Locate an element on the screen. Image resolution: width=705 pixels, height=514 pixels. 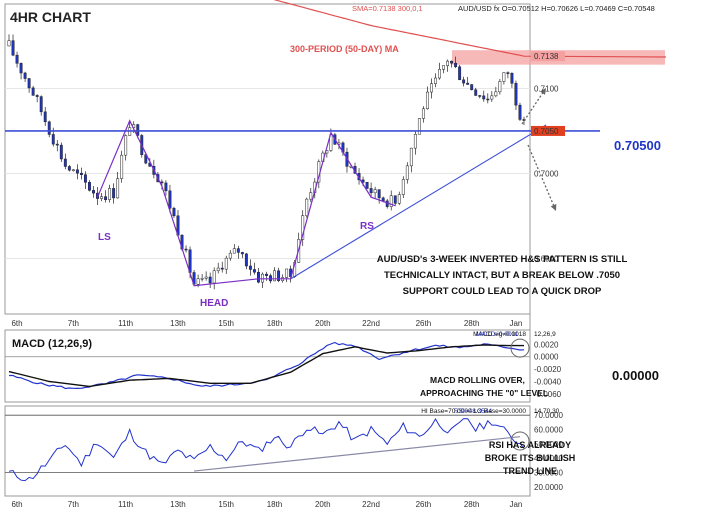
x-tick-label-bottom: 26th is located at coordinates (424, 504).